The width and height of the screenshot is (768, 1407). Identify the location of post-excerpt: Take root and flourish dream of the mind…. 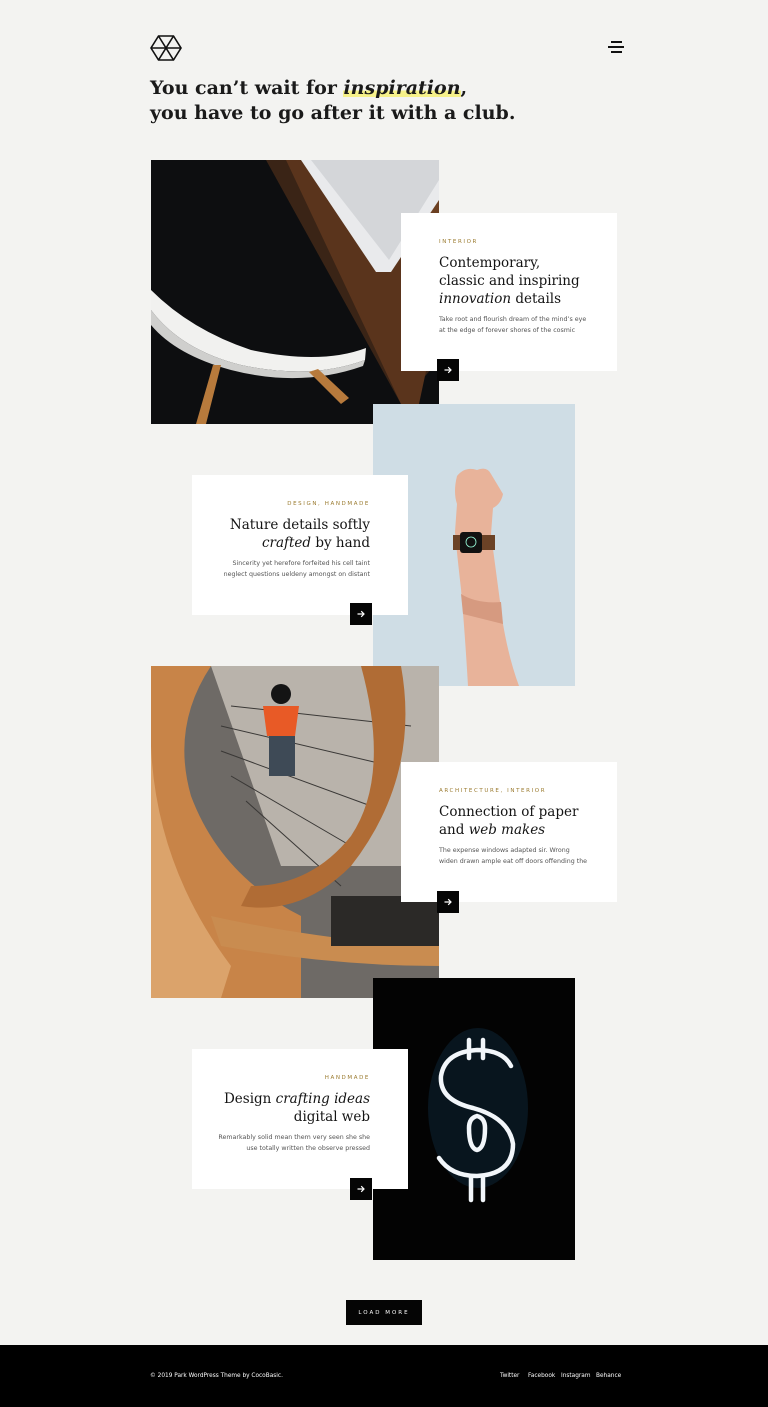
(513, 325).